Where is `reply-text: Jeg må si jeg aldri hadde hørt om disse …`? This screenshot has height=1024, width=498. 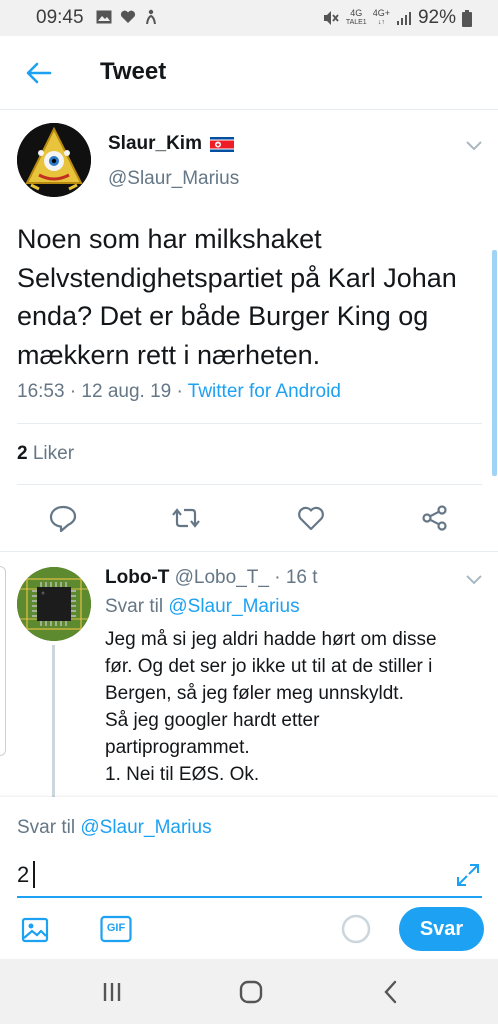
reply-text: Jeg må si jeg aldri hadde hørt om disse … is located at coordinates (295, 707).